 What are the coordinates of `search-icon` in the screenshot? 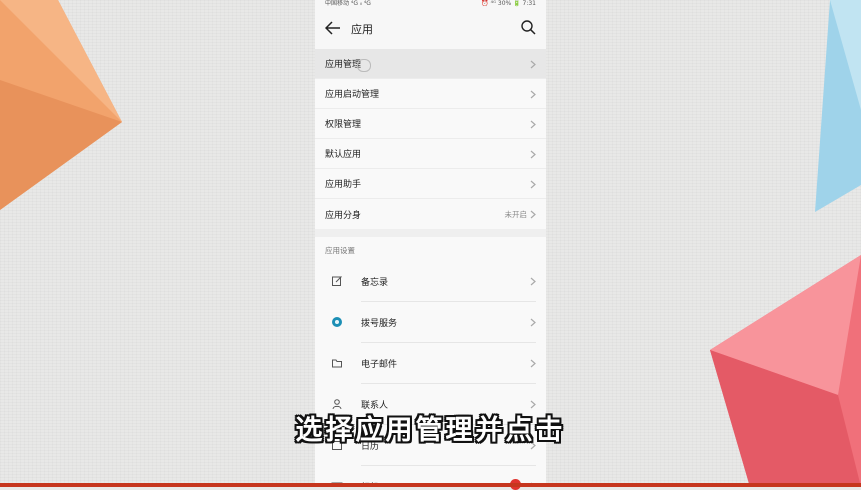 It's located at (528, 27).